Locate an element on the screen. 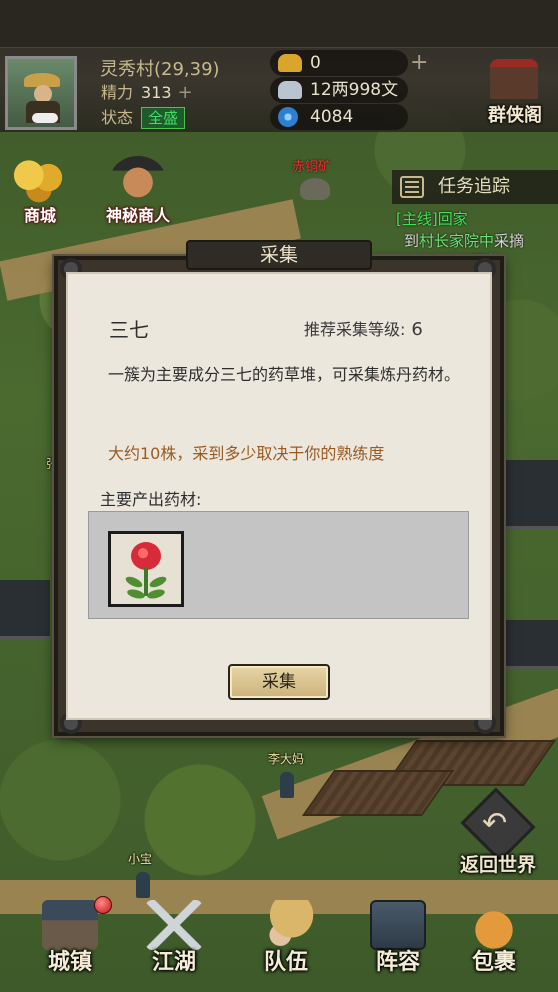  nav-team: 队伍 is located at coordinates (286, 946).